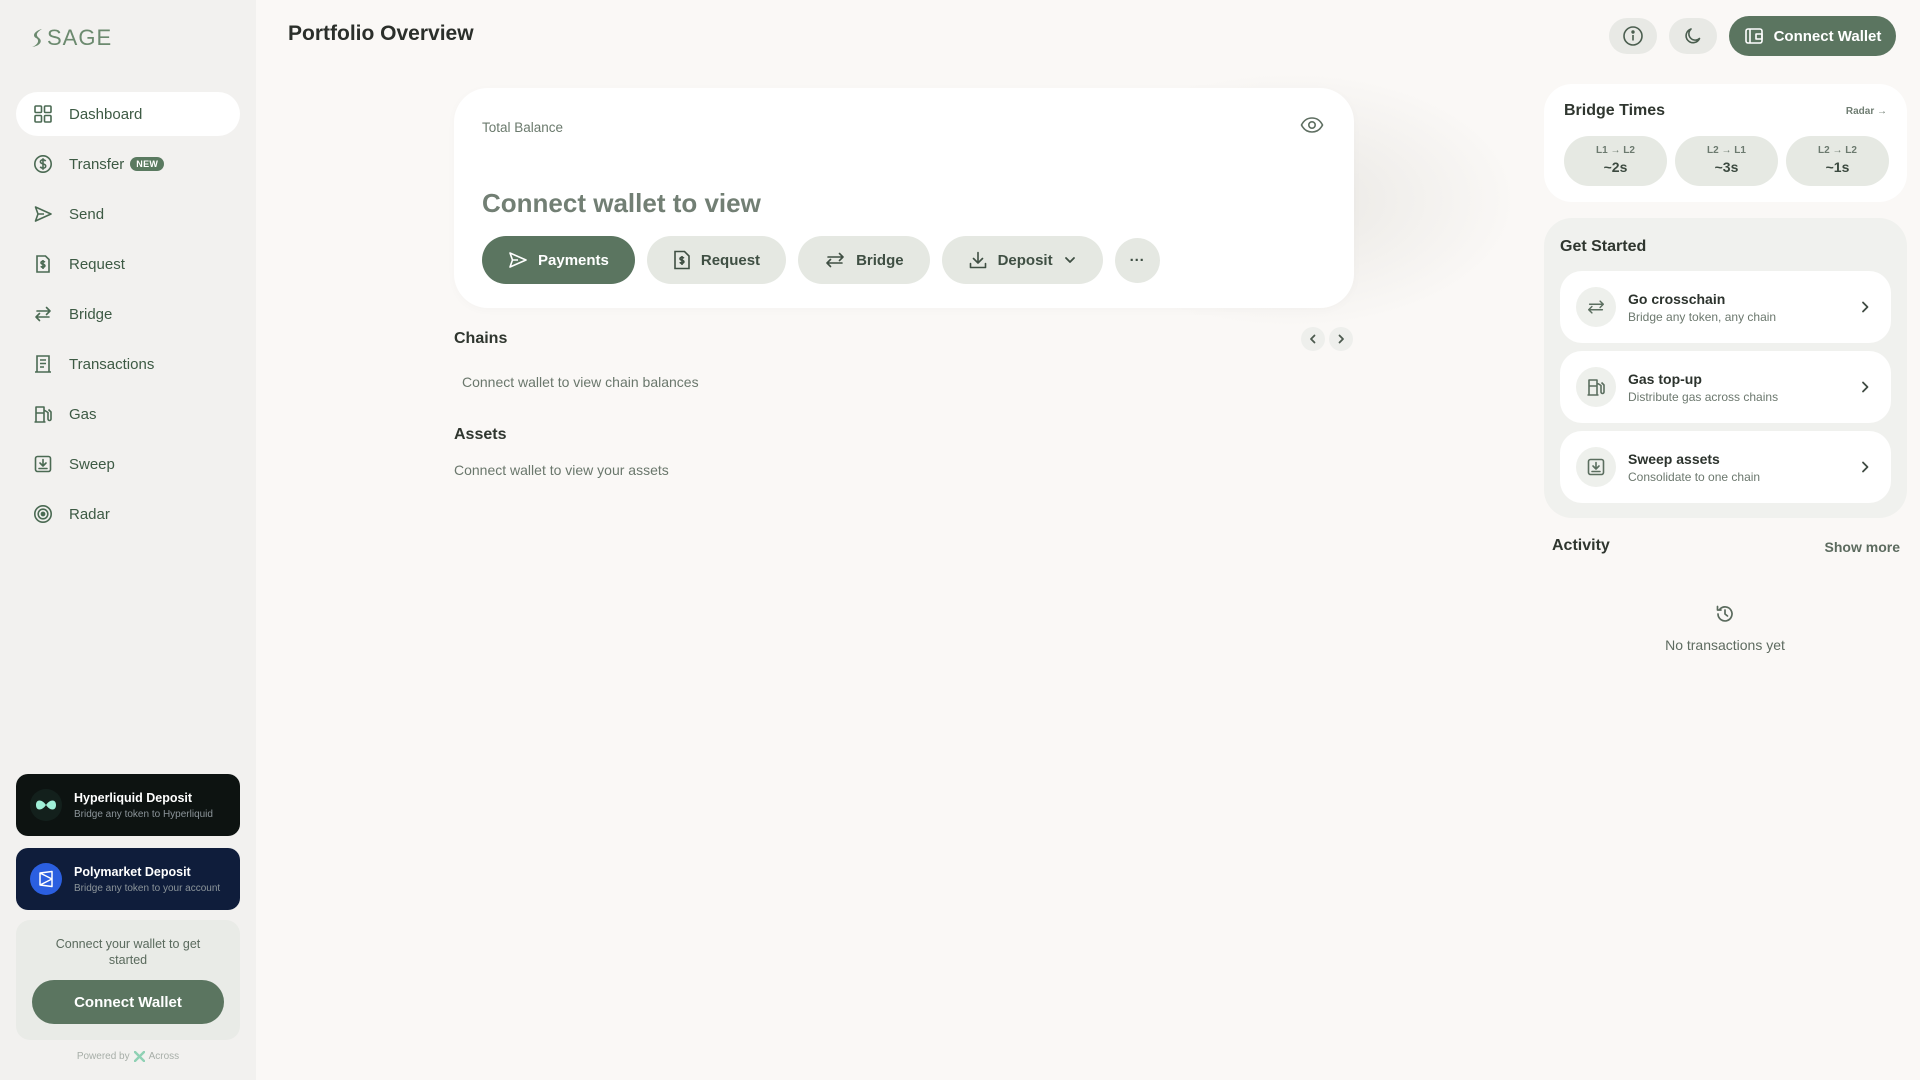 The image size is (1920, 1080). I want to click on sidebar-item-dashboard: Dashboard, so click(128, 114).